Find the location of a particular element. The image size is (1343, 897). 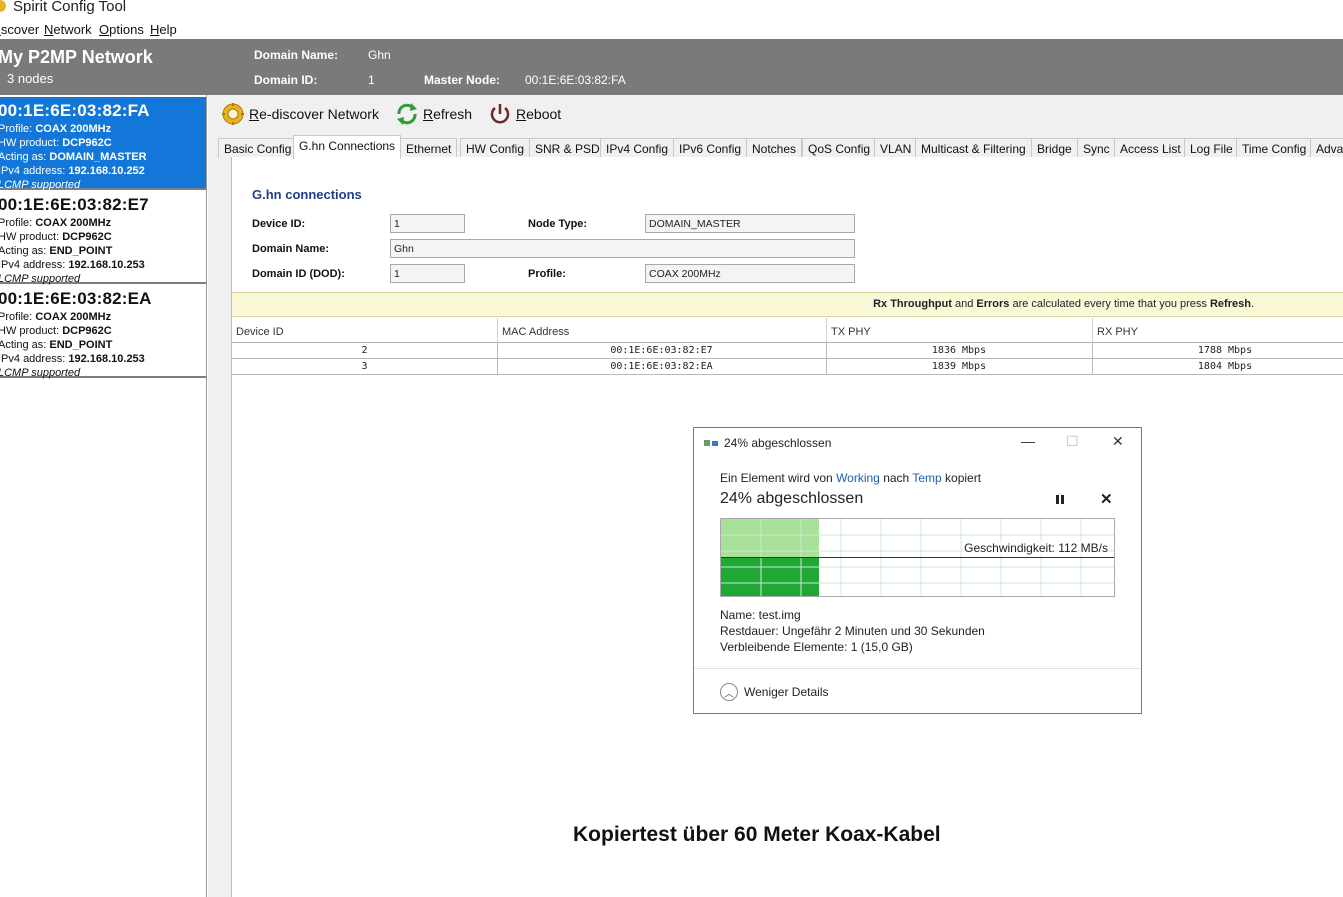

tab-ipv4-config: IPv4 Config is located at coordinates (637, 148).